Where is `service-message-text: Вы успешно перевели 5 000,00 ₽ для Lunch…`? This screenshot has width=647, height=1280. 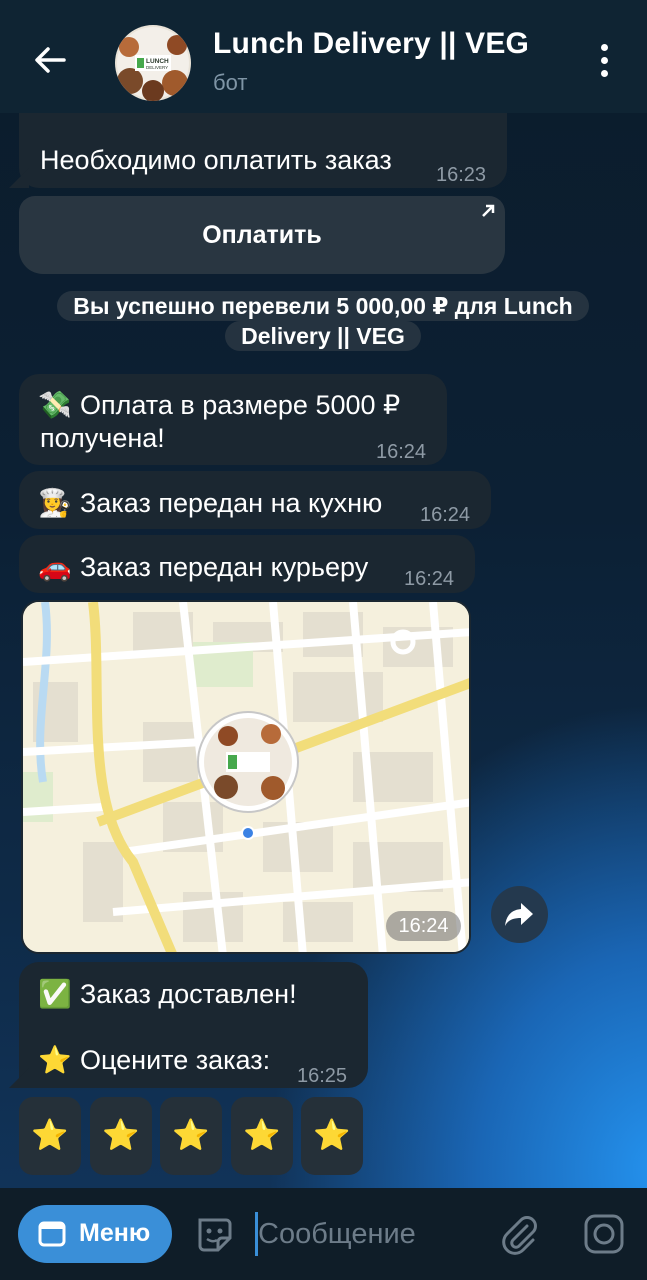
service-message-text: Вы успешно перевели 5 000,00 ₽ для Lunch… is located at coordinates (323, 321).